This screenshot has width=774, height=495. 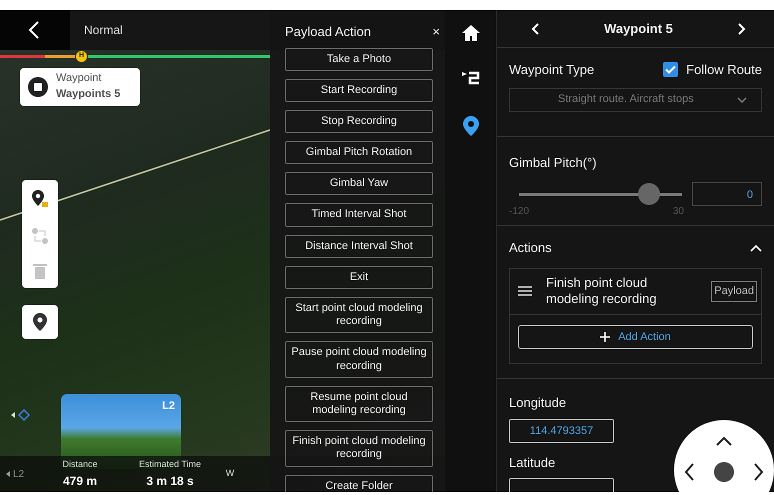 I want to click on checkbox-label: Follow Route, so click(x=724, y=70).